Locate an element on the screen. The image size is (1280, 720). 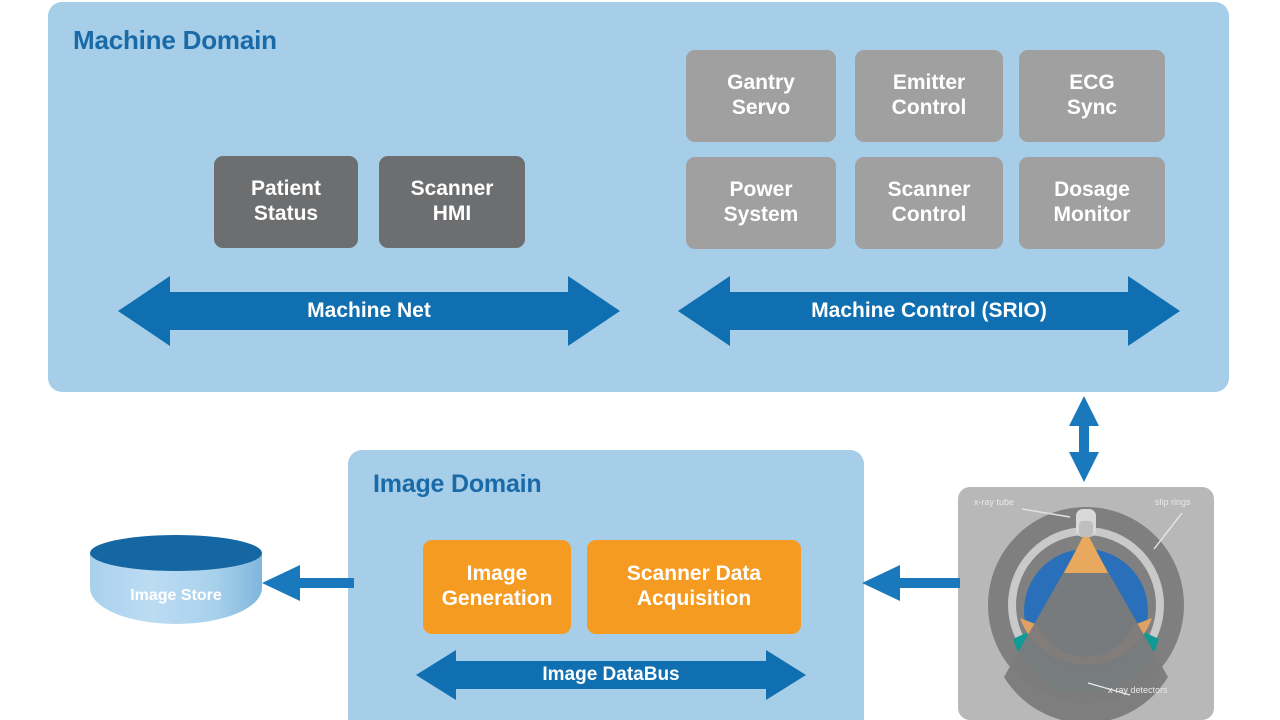
module-label: Emitter Control is located at coordinates (929, 96).